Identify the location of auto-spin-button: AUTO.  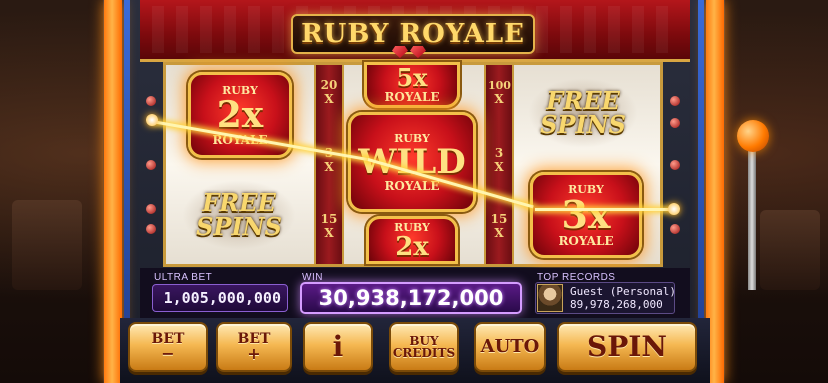
(510, 347).